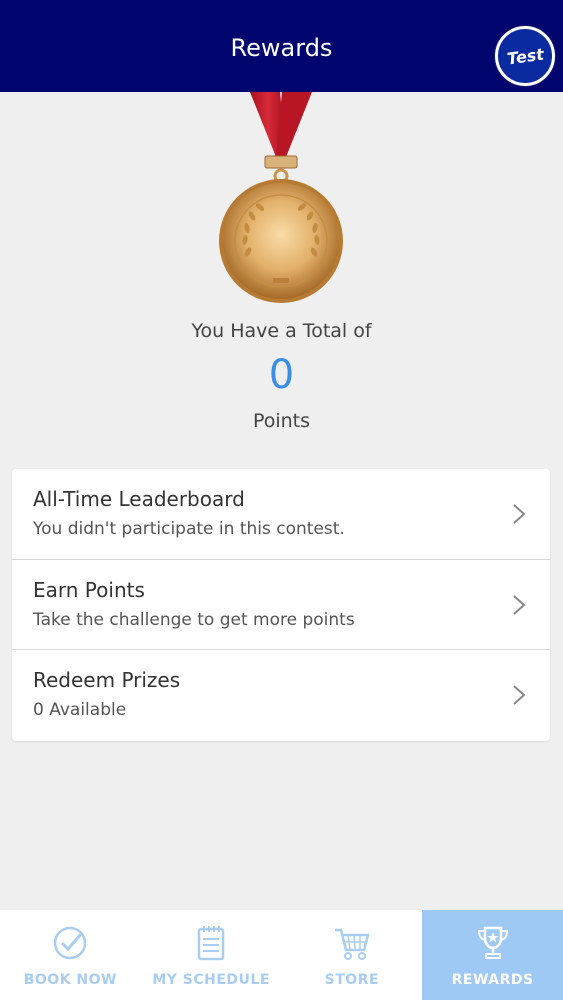 The width and height of the screenshot is (563, 1000). I want to click on bottom-nav: BOOK NOW MY SCHEDULE STORE REWARDS, so click(281, 955).